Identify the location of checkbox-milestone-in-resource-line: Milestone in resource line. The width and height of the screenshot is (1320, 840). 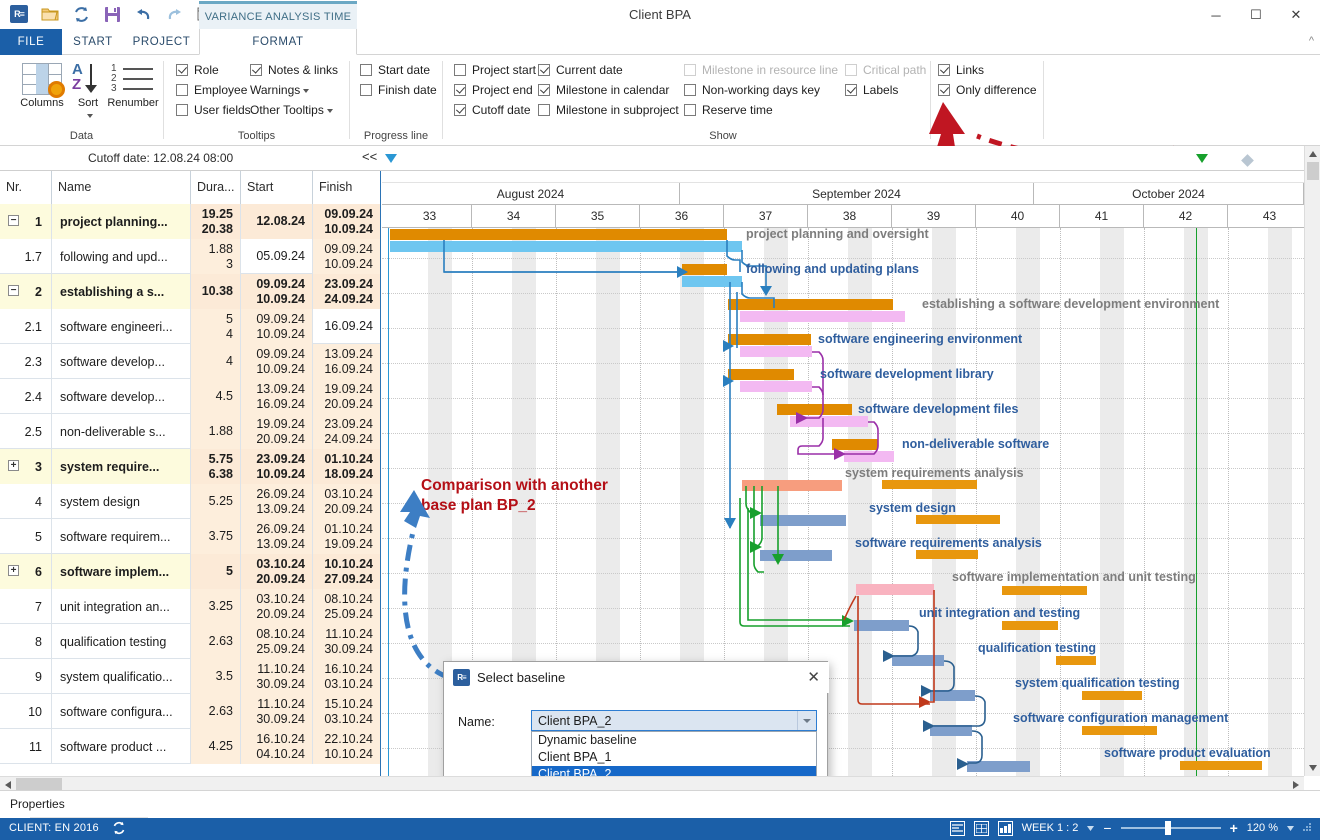
(761, 70).